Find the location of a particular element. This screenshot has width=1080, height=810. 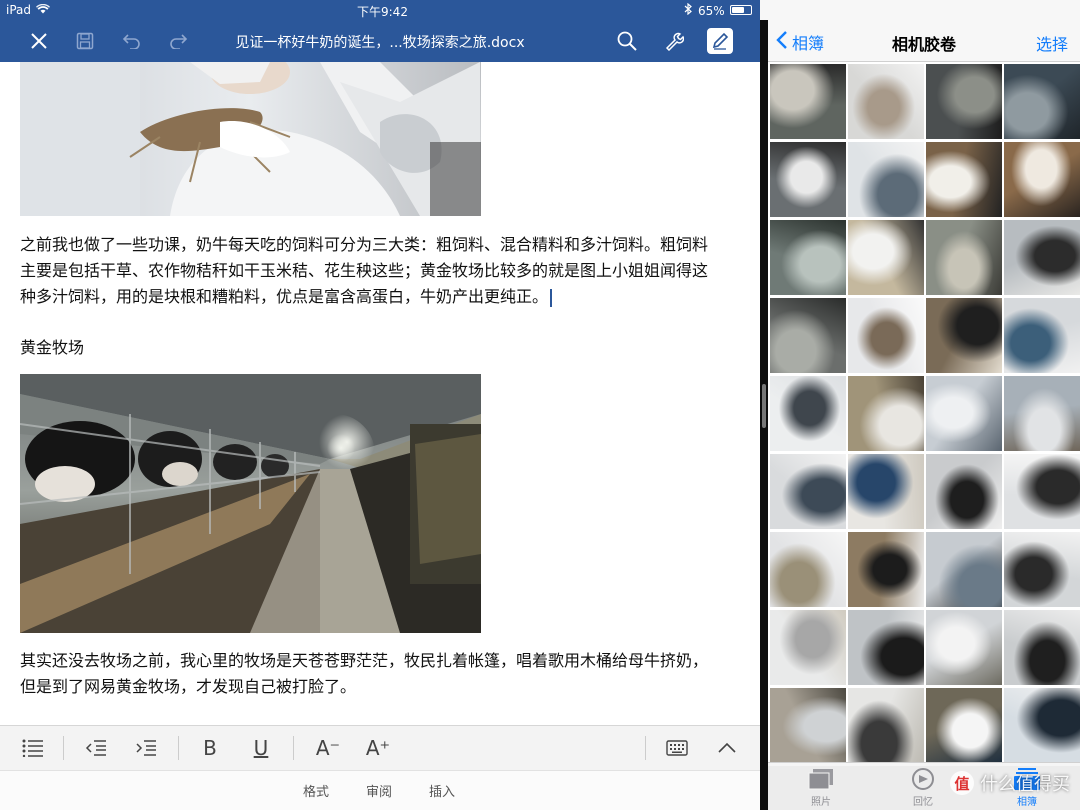

select-button: 选择 is located at coordinates (1052, 43).